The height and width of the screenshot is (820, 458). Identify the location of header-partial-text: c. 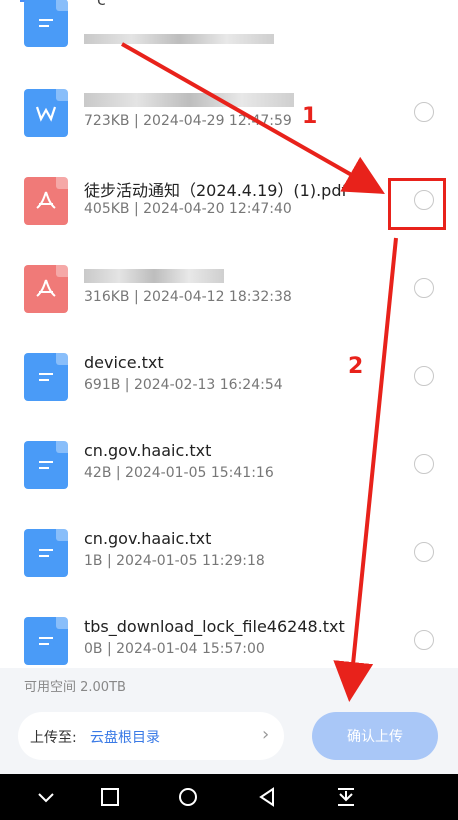
(101, 4).